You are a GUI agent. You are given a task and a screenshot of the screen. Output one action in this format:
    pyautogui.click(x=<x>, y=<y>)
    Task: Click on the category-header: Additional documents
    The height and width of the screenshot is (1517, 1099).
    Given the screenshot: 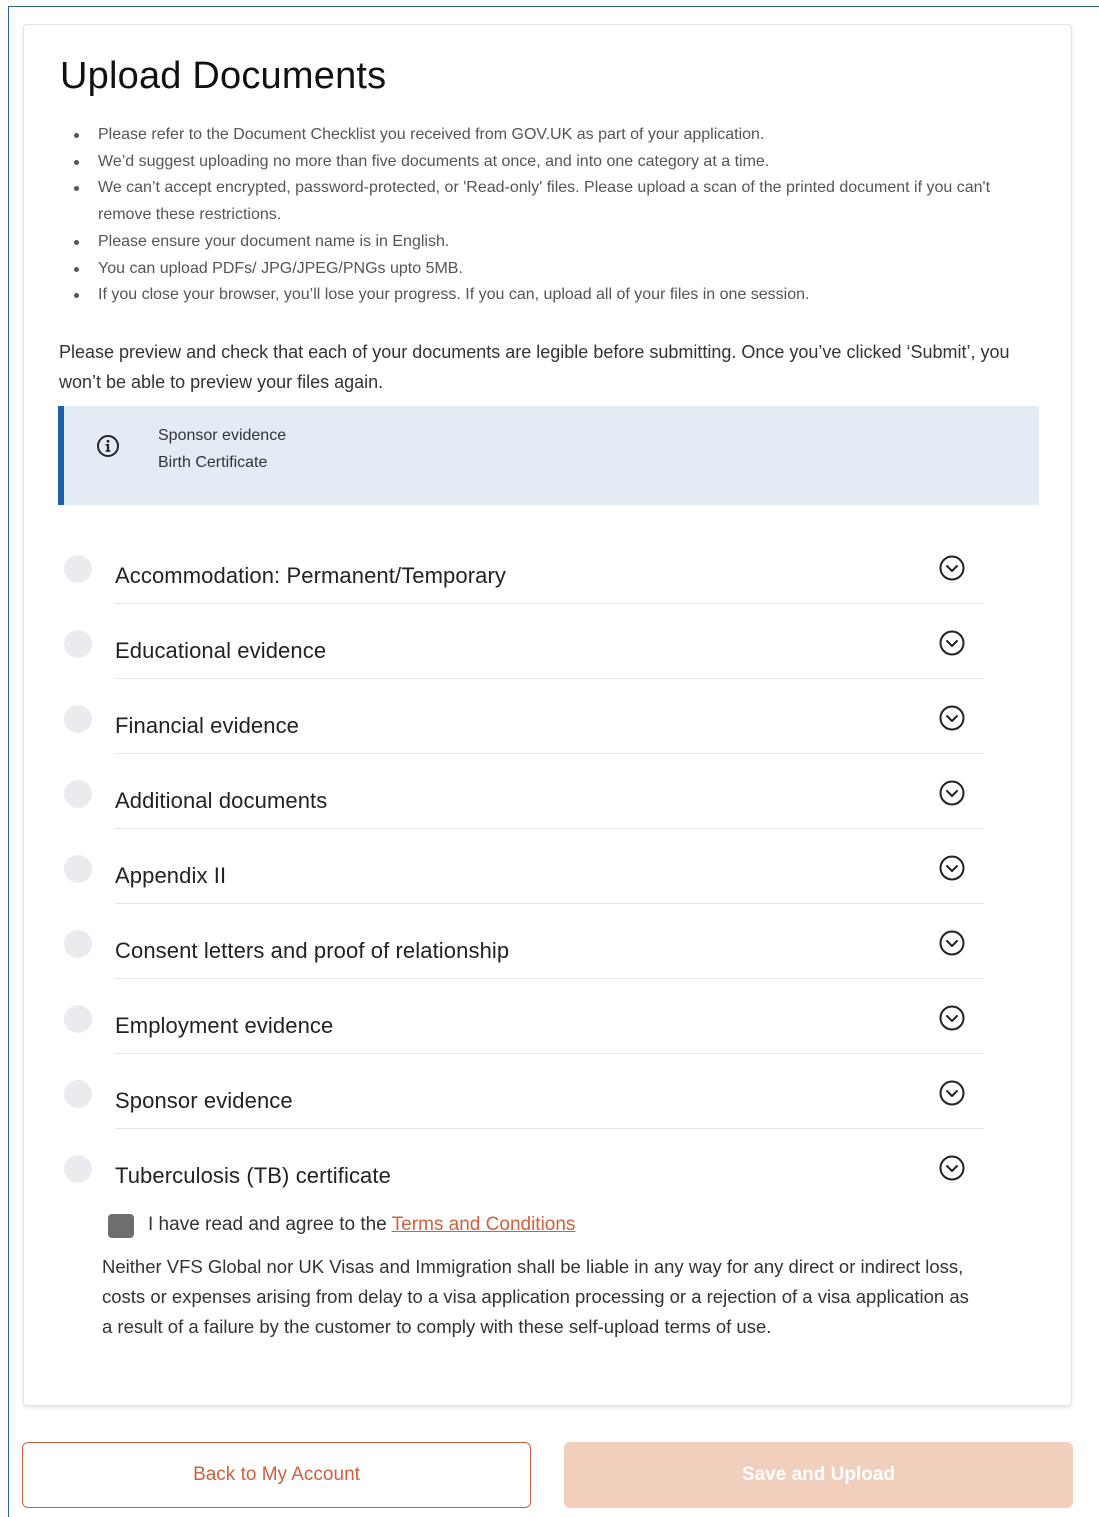 What is the action you would take?
    pyautogui.click(x=549, y=802)
    